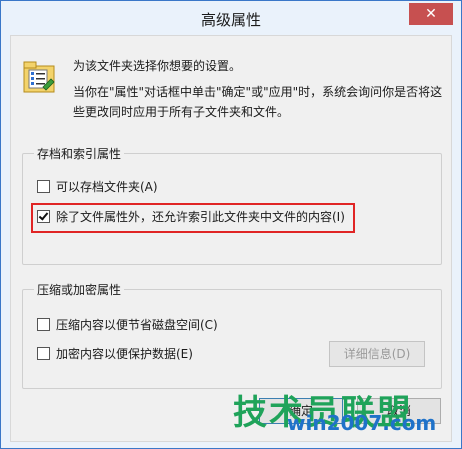  Describe the element at coordinates (79, 289) in the screenshot. I see `compress-encrypt-group-title: 压缩或加密属性` at that location.